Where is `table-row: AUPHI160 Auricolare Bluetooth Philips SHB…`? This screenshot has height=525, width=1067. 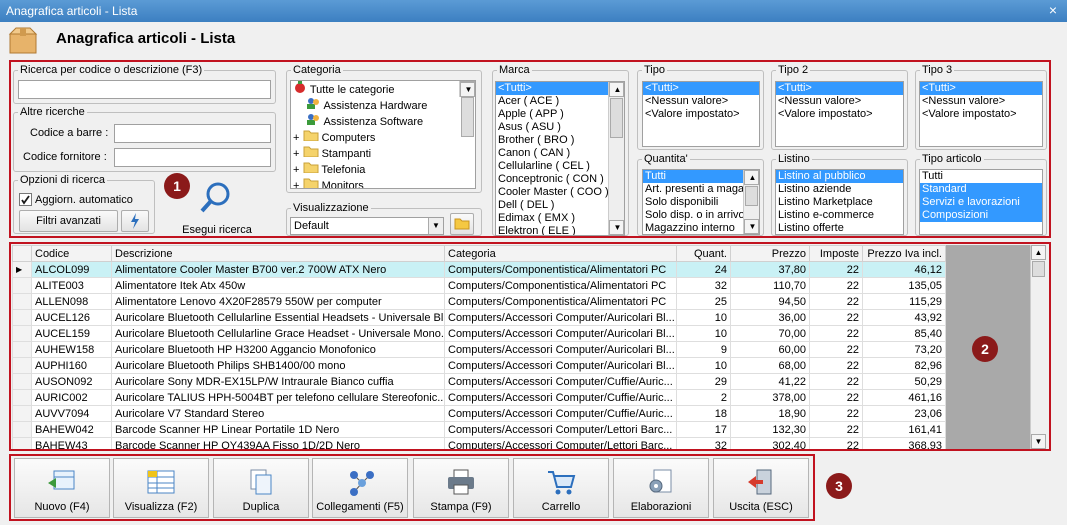
table-row: AUPHI160 Auricolare Bluetooth Philips SHB… is located at coordinates (479, 365).